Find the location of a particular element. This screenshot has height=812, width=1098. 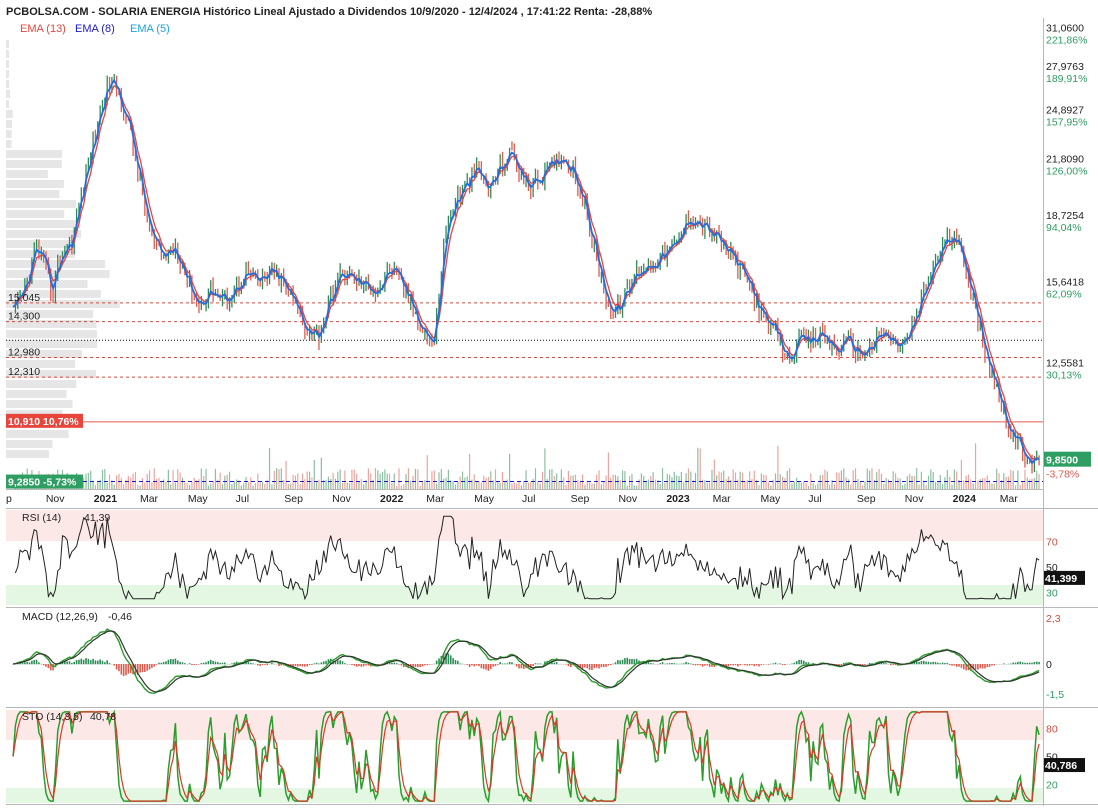

macd-value: -0,46 is located at coordinates (120, 617).